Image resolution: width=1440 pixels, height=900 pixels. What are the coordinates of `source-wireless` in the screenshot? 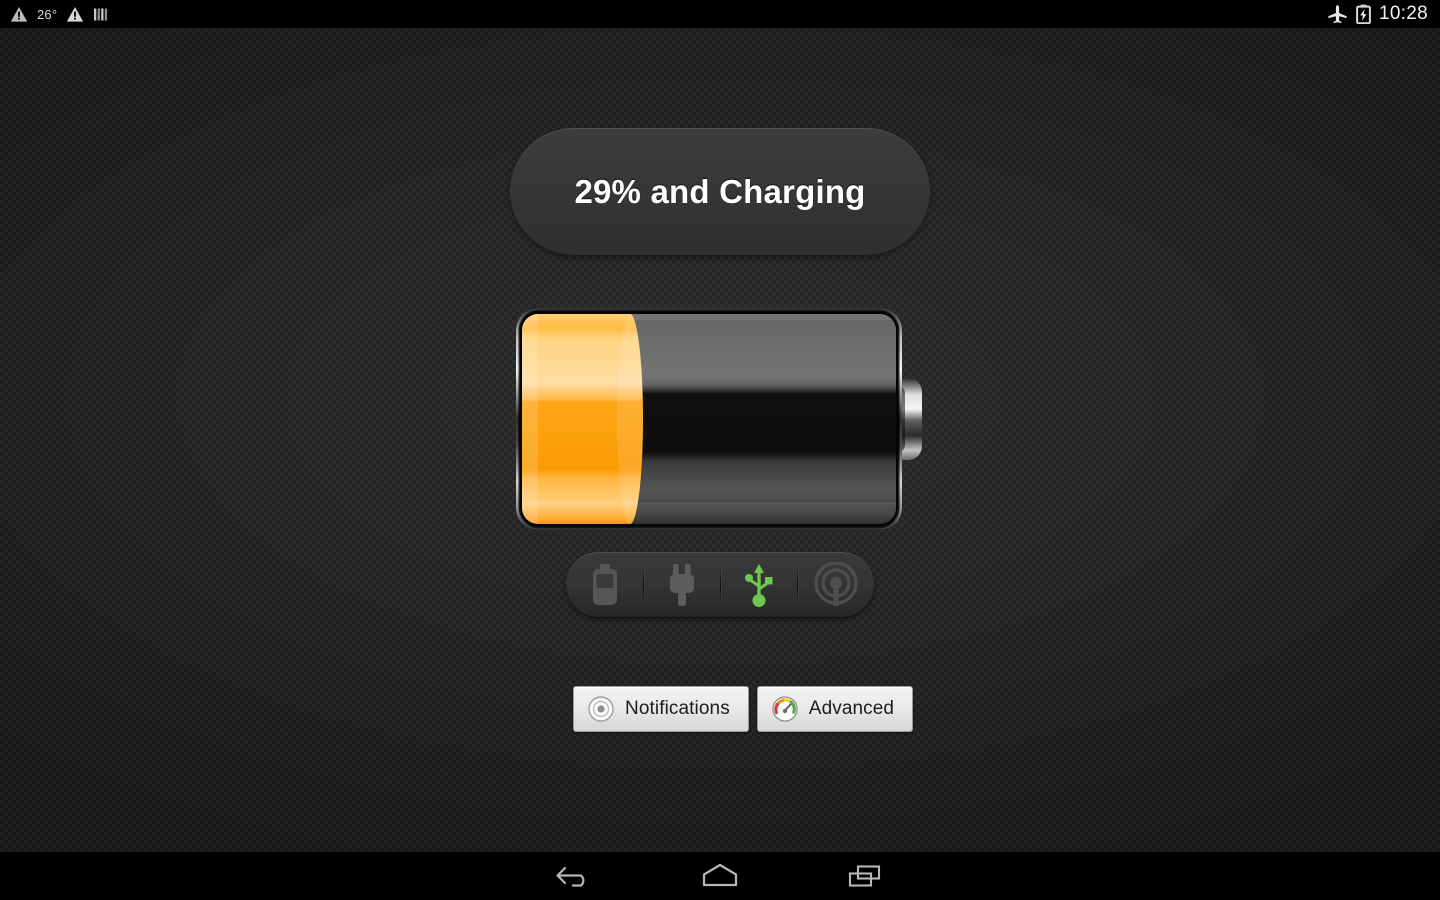 It's located at (835, 585).